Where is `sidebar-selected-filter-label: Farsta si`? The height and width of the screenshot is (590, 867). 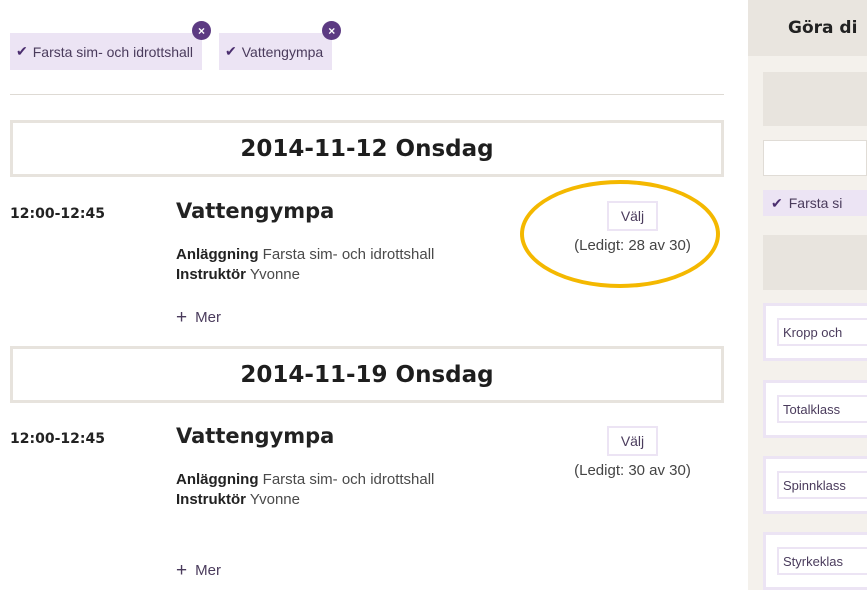
sidebar-selected-filter-label: Farsta si is located at coordinates (815, 203).